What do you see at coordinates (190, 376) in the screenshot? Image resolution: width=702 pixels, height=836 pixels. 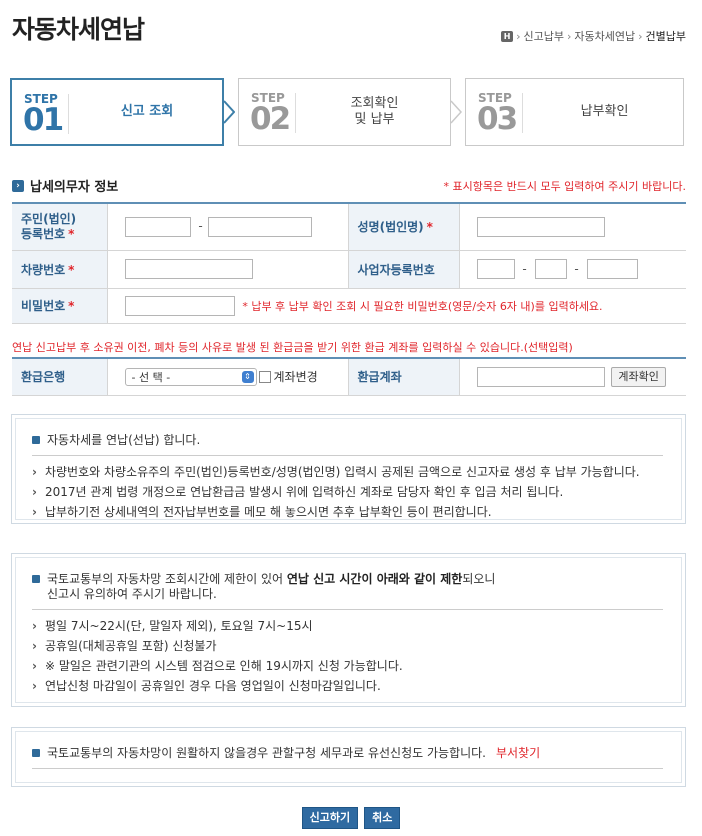 I see `refund-bank-select: - 선 택 - ⇕` at bounding box center [190, 376].